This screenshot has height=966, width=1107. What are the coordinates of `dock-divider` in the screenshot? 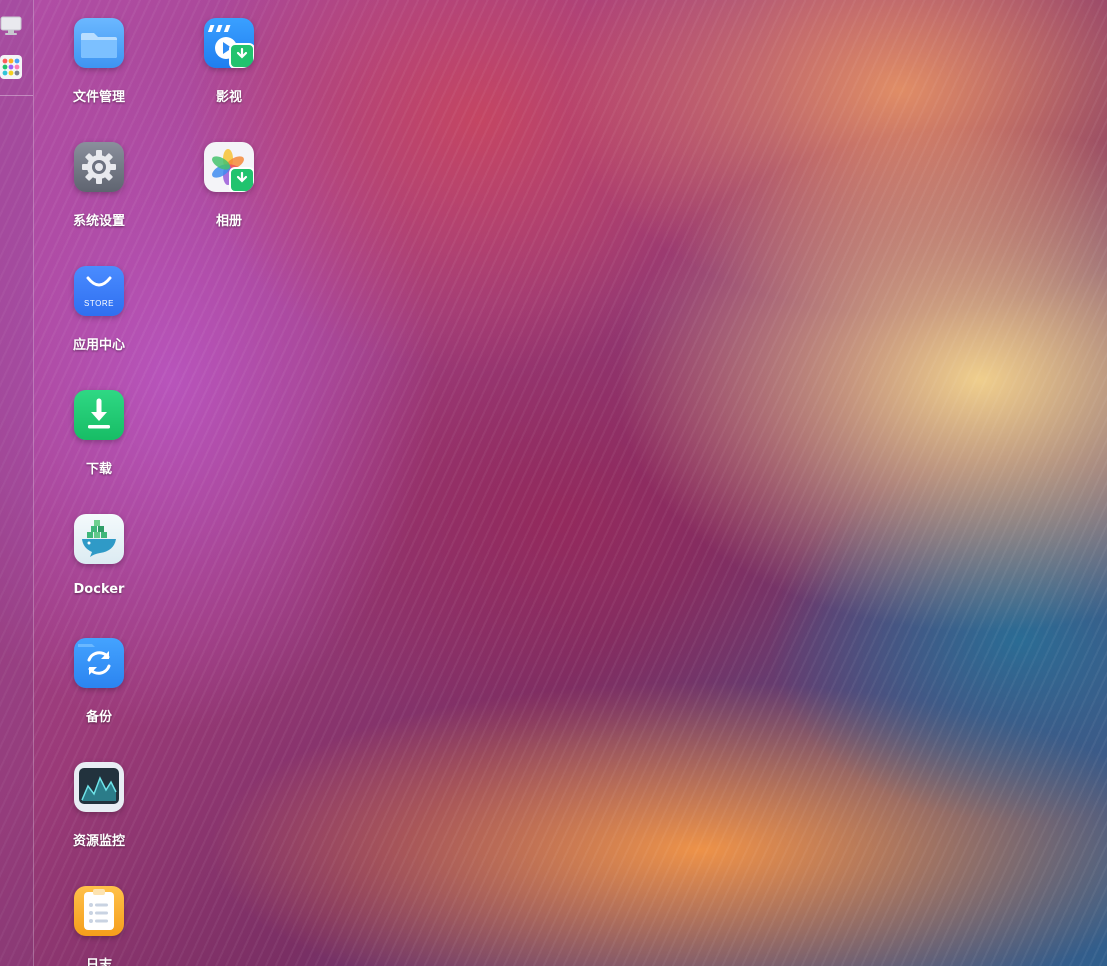 It's located at (16, 95).